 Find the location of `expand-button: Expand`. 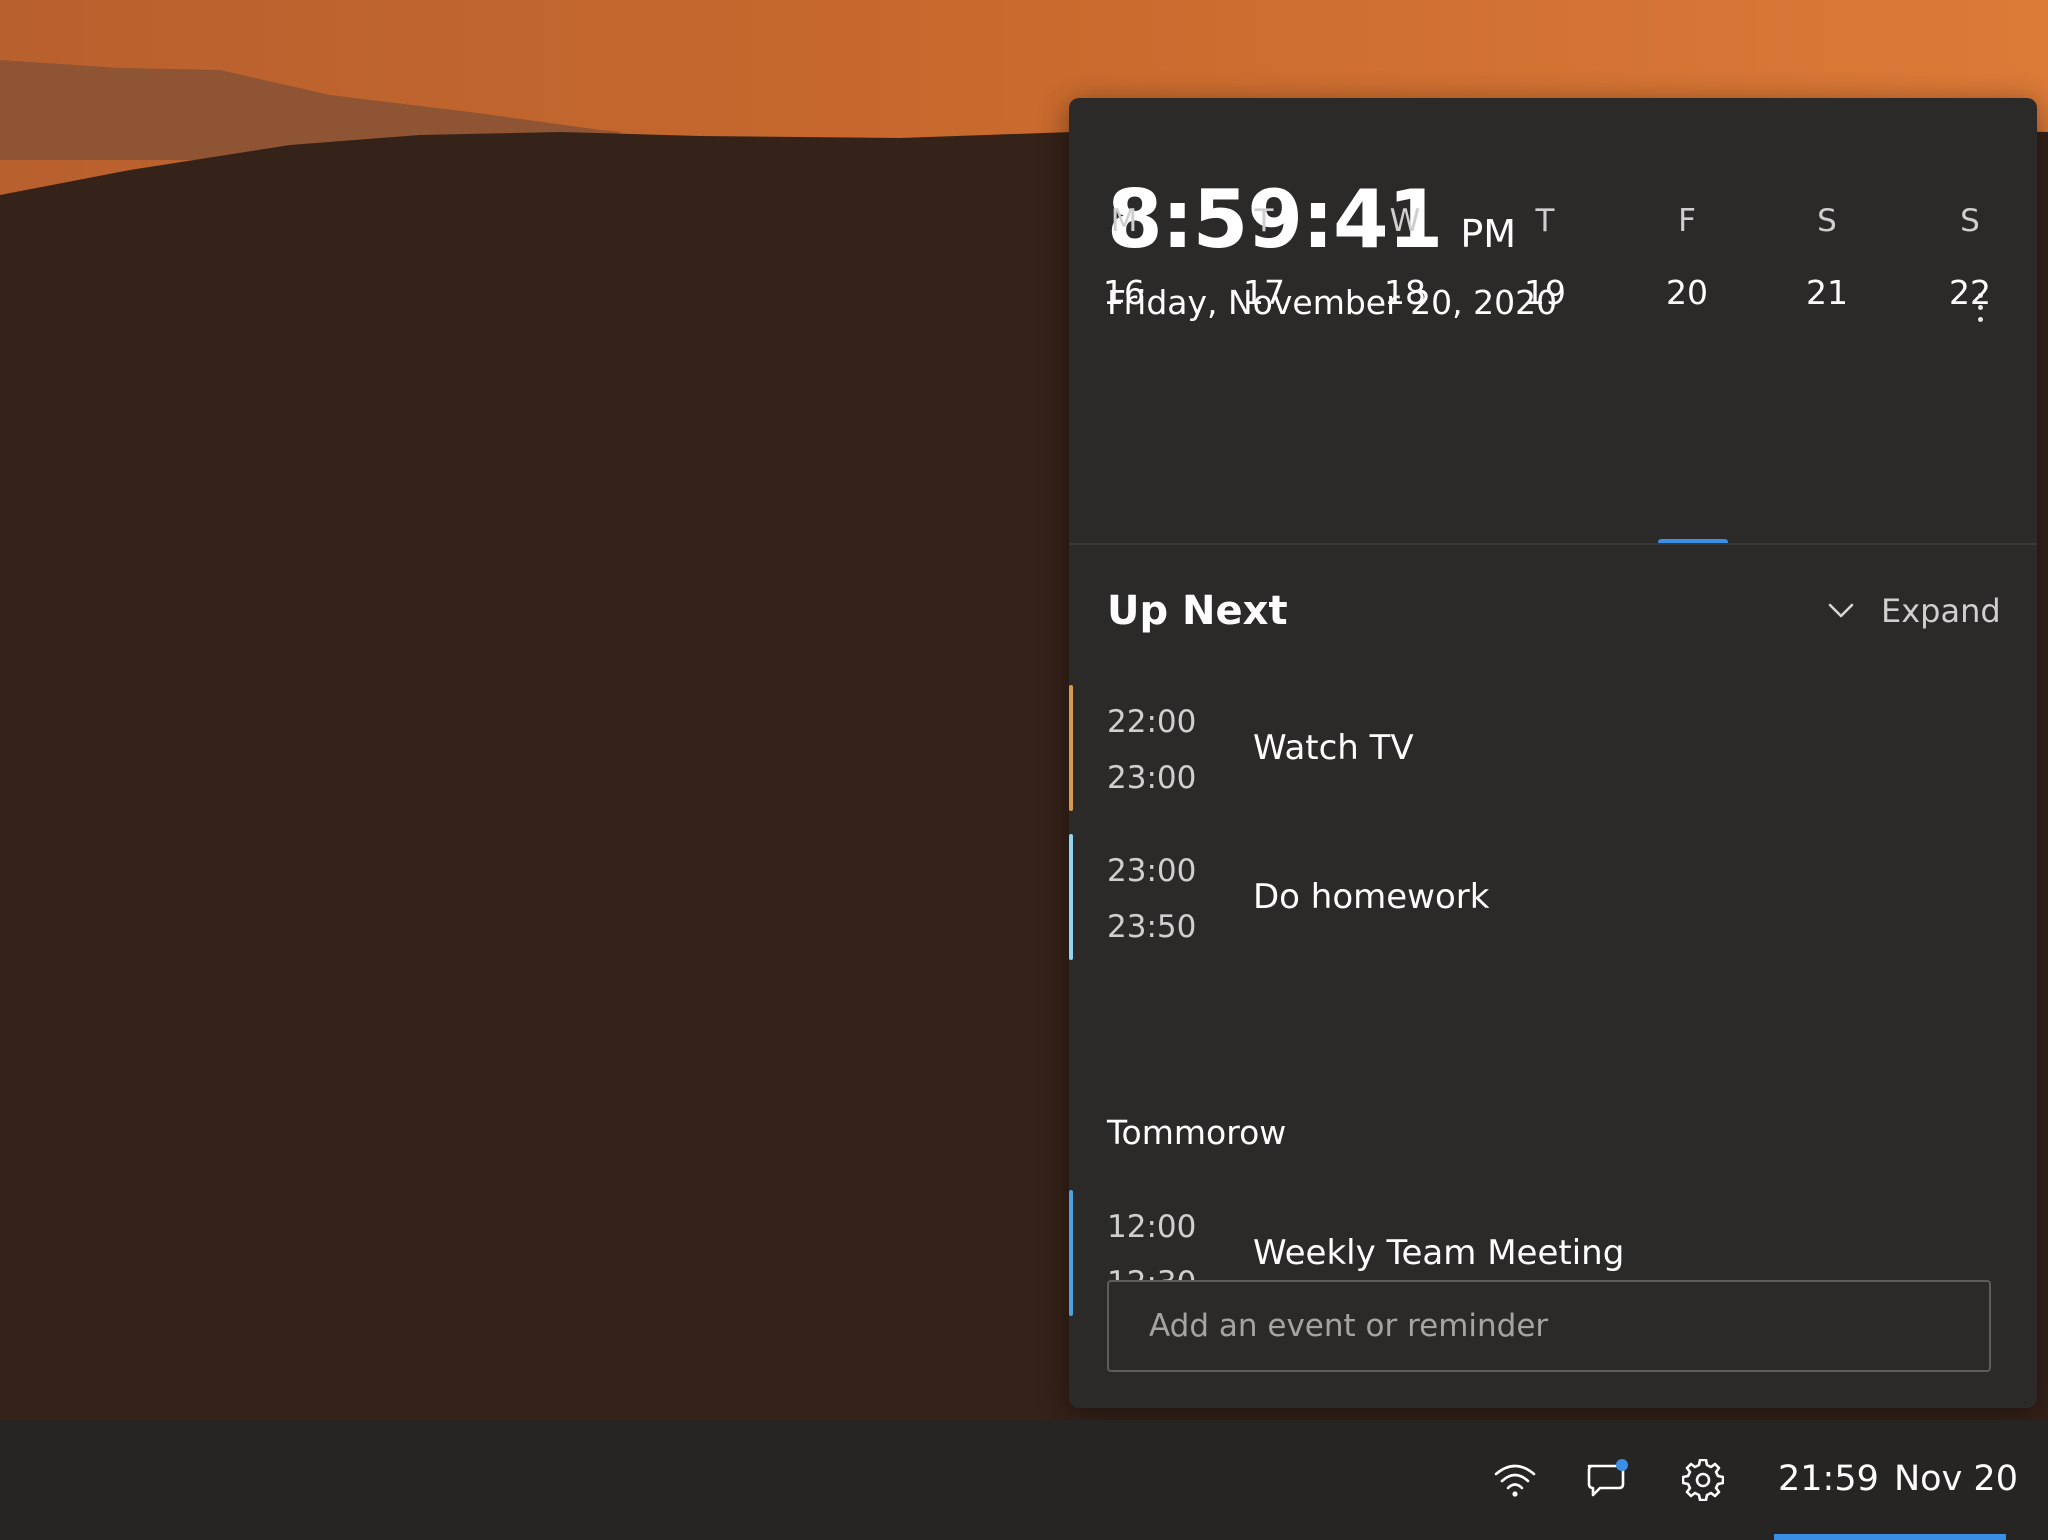

expand-button: Expand is located at coordinates (1914, 611).